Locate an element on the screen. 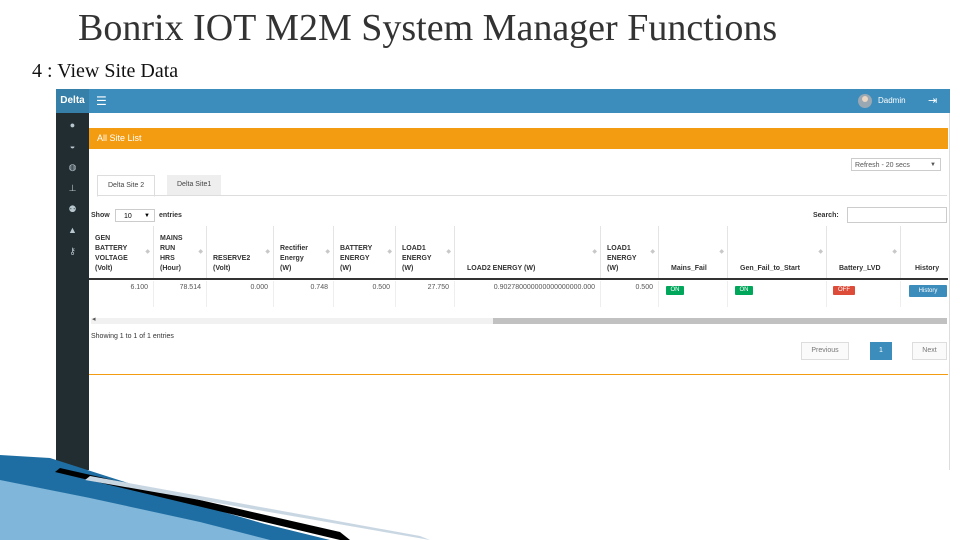 The height and width of the screenshot is (540, 960). column-header: MAINS RUN HRS (Hour) ◆ is located at coordinates (180, 252).